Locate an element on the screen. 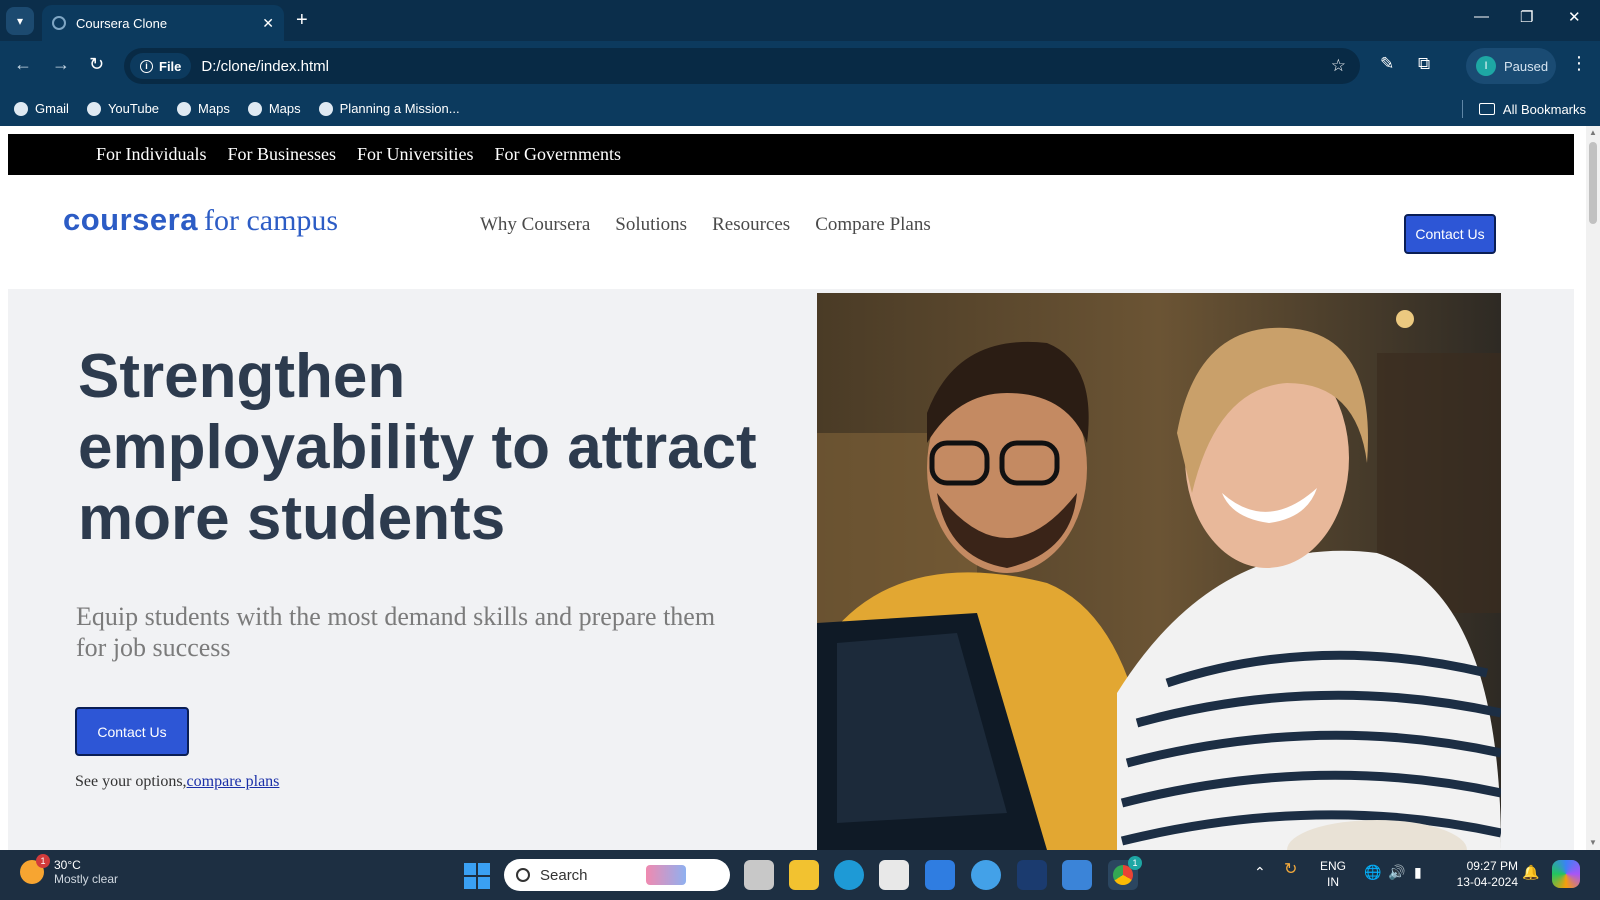 This screenshot has height=900, width=1600. extensions-icon: ⧉ is located at coordinates (1424, 64).